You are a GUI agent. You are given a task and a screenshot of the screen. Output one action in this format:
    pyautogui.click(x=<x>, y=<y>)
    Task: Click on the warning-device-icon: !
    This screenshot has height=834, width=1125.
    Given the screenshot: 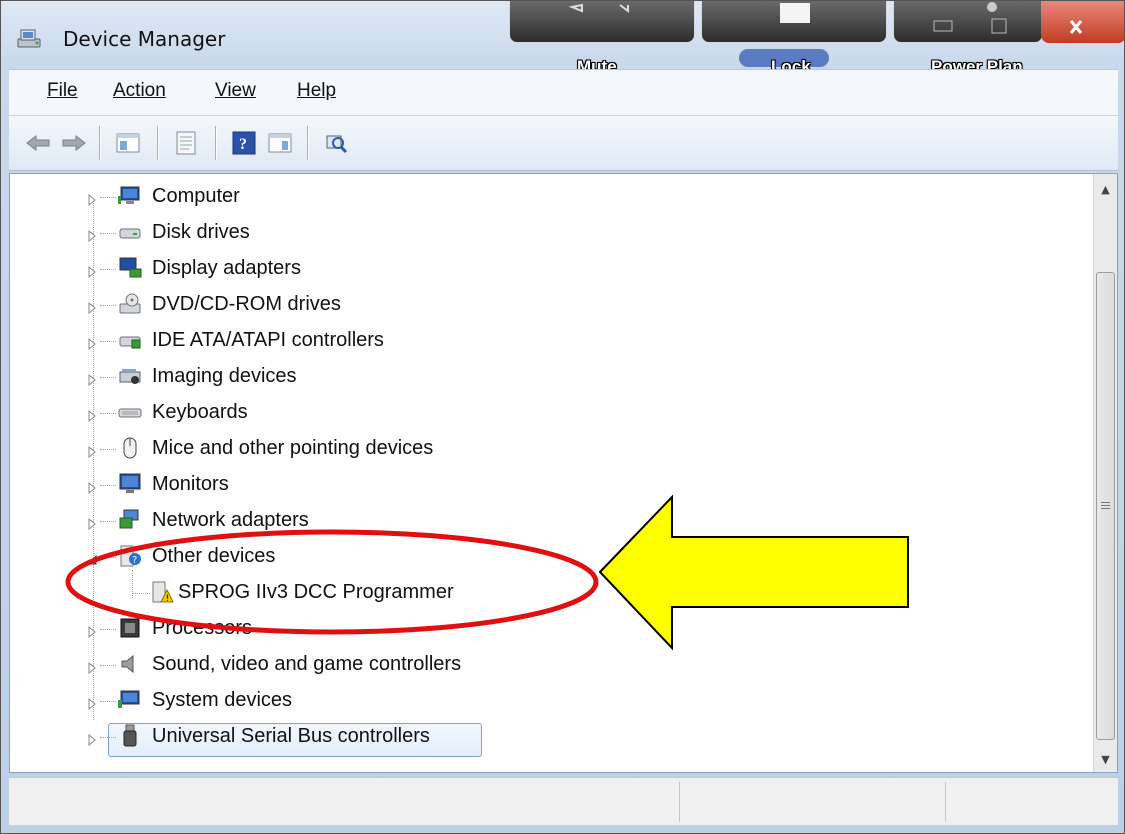 What is the action you would take?
    pyautogui.click(x=162, y=592)
    